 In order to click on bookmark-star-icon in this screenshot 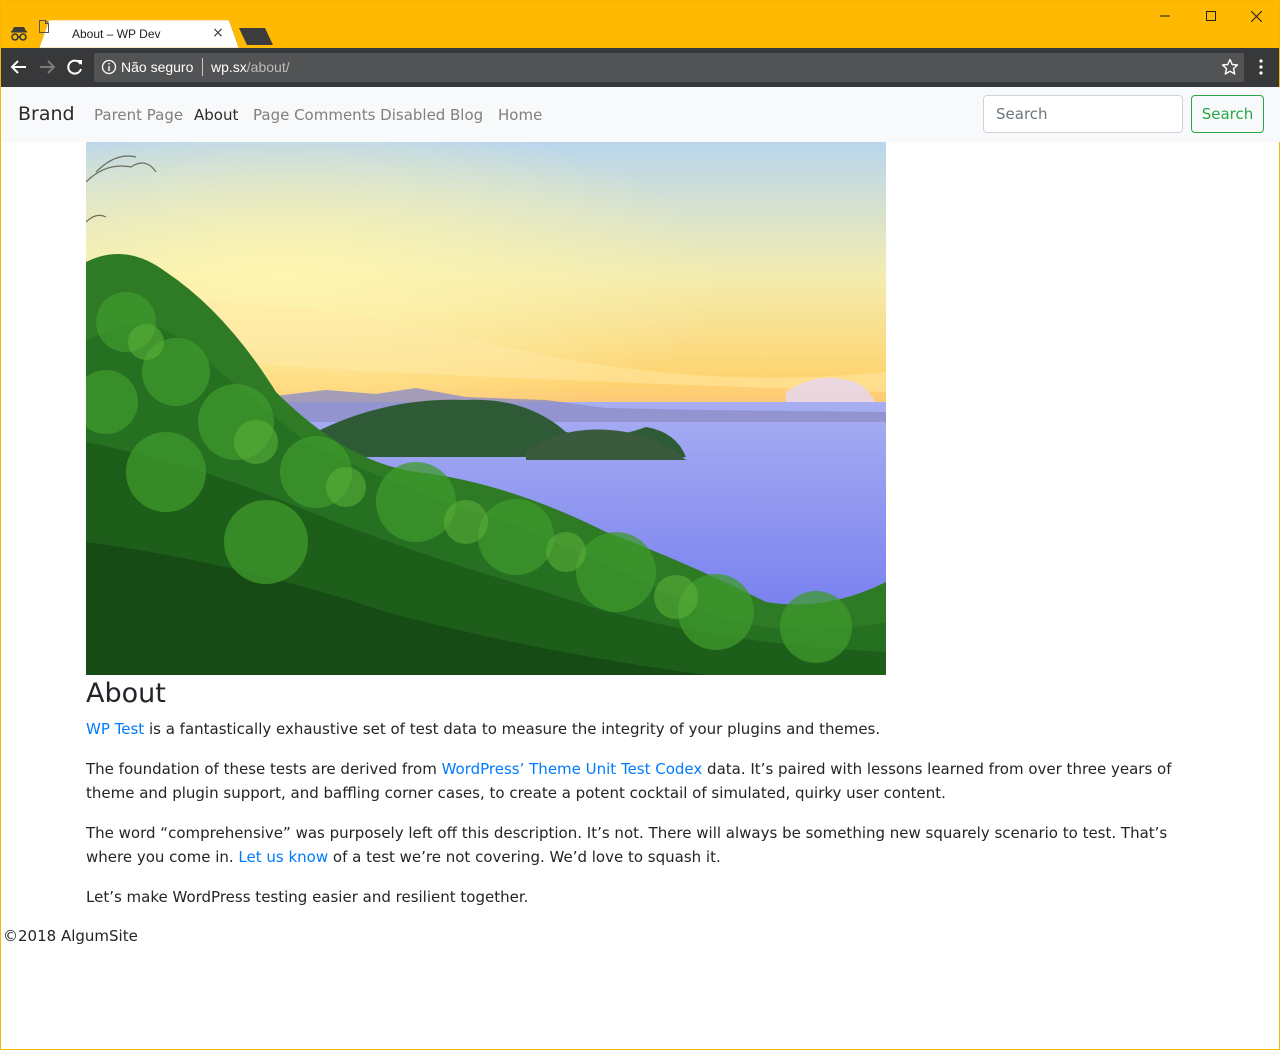, I will do `click(1230, 67)`.